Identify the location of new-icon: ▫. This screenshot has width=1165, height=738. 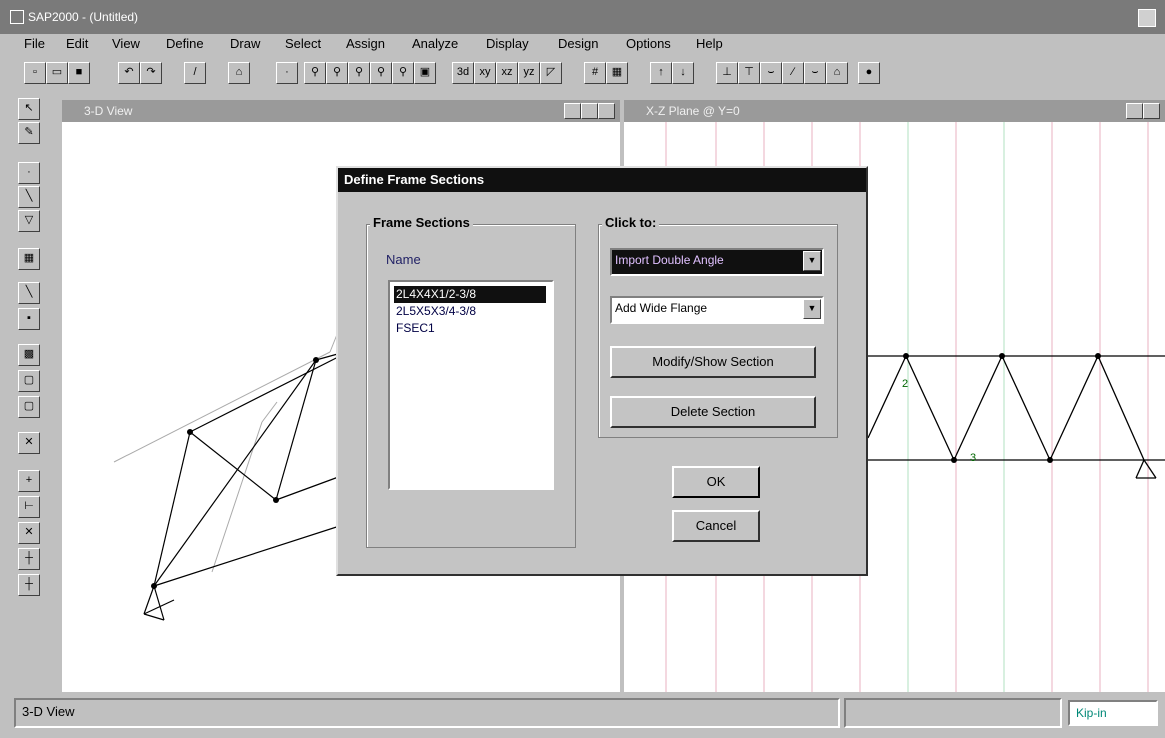
(35, 73).